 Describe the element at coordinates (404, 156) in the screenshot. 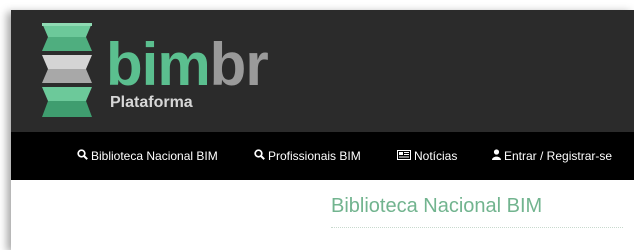

I see `newspaper-icon` at that location.